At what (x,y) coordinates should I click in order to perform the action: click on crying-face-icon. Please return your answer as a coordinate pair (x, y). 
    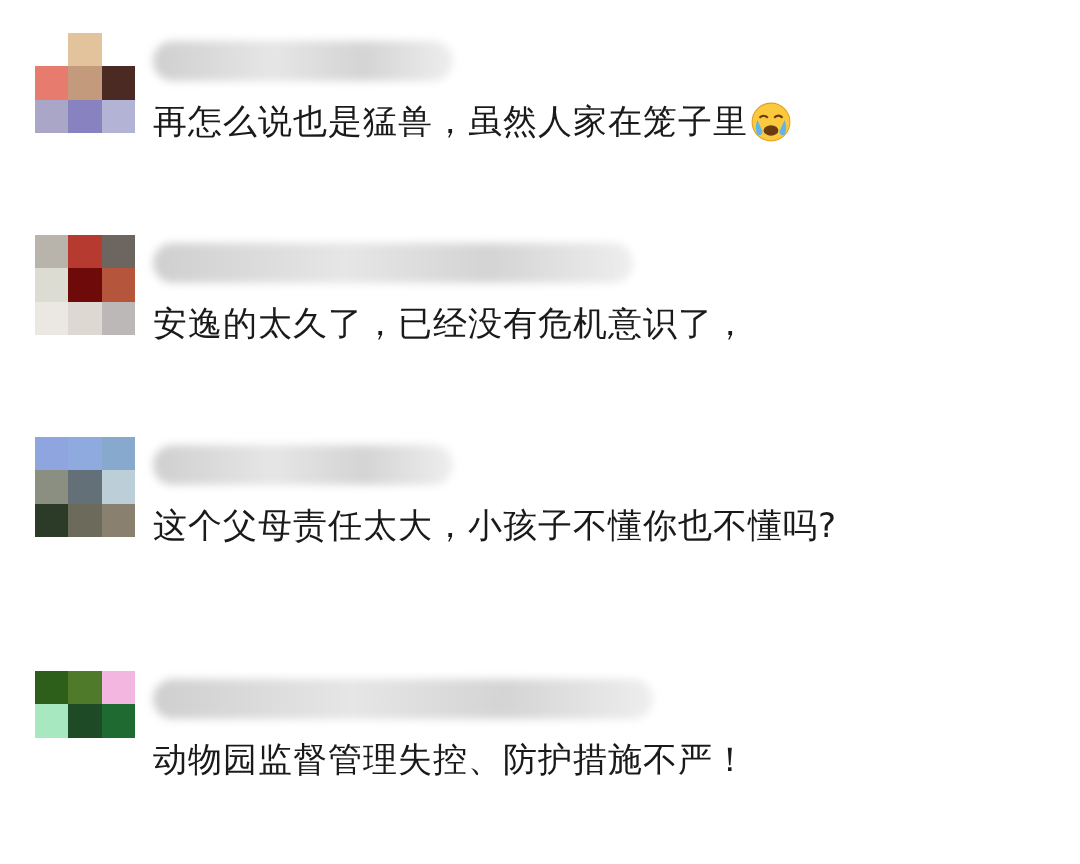
    Looking at the image, I should click on (771, 122).